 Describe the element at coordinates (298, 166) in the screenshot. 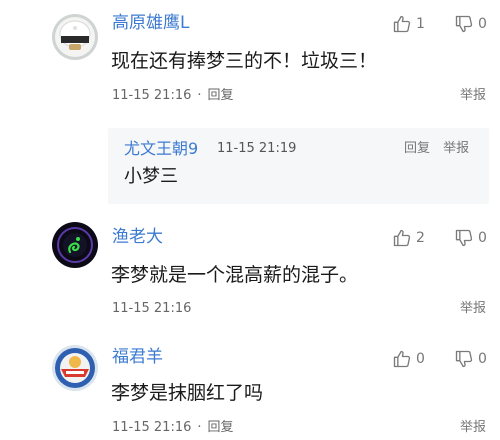

I see `reply-box: 尤文王朝9 11-15 21:19 回复 举报 小梦三` at that location.